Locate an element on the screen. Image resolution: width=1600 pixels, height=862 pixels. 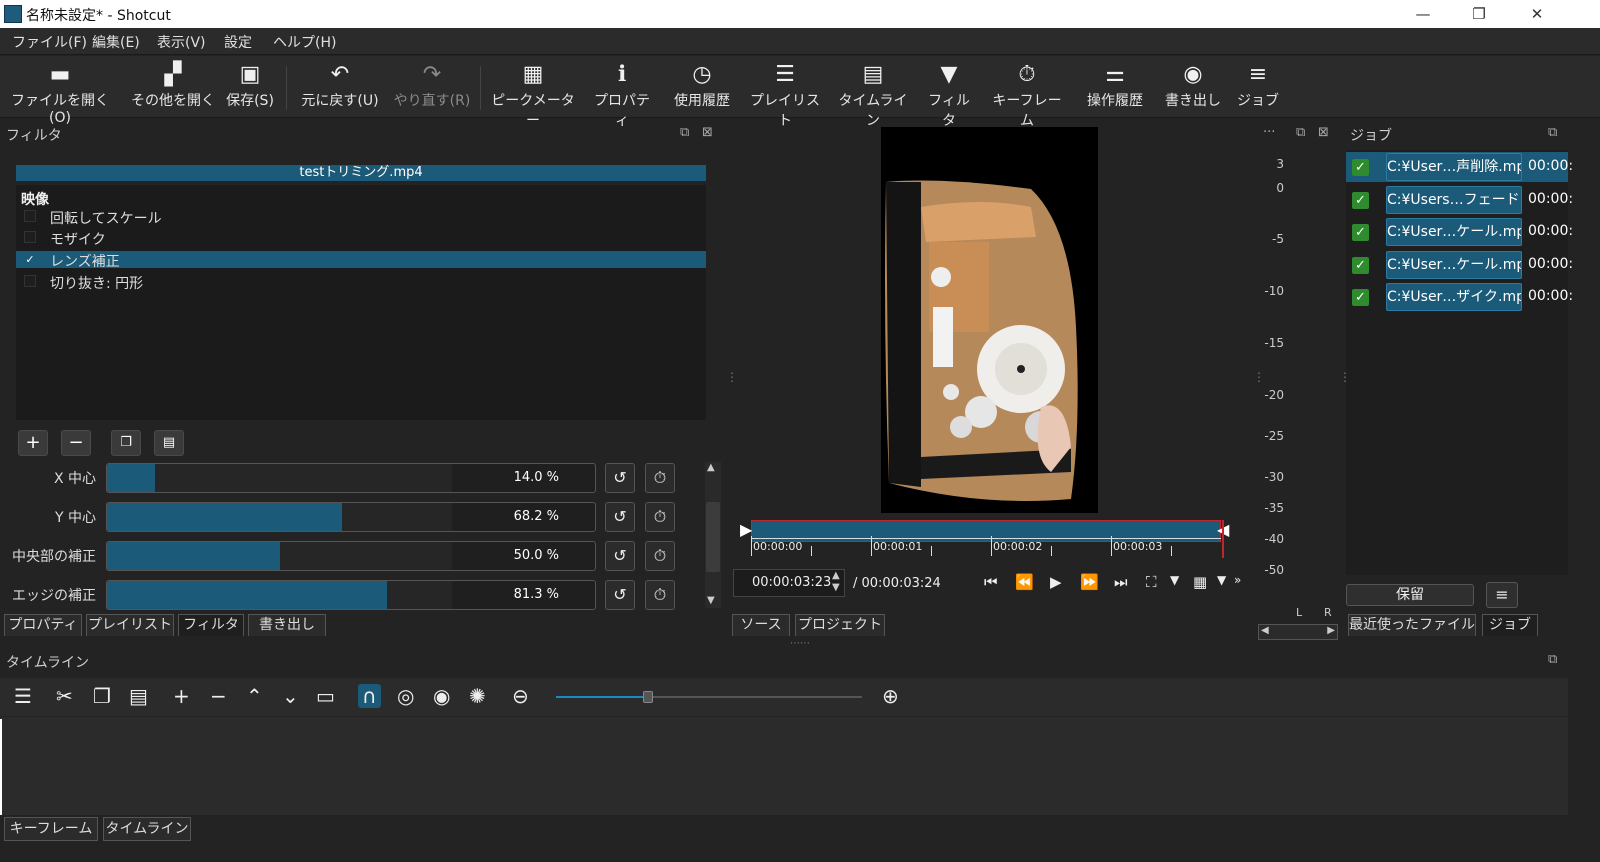
tab-keyframes: キーフレーム is located at coordinates (51, 829).